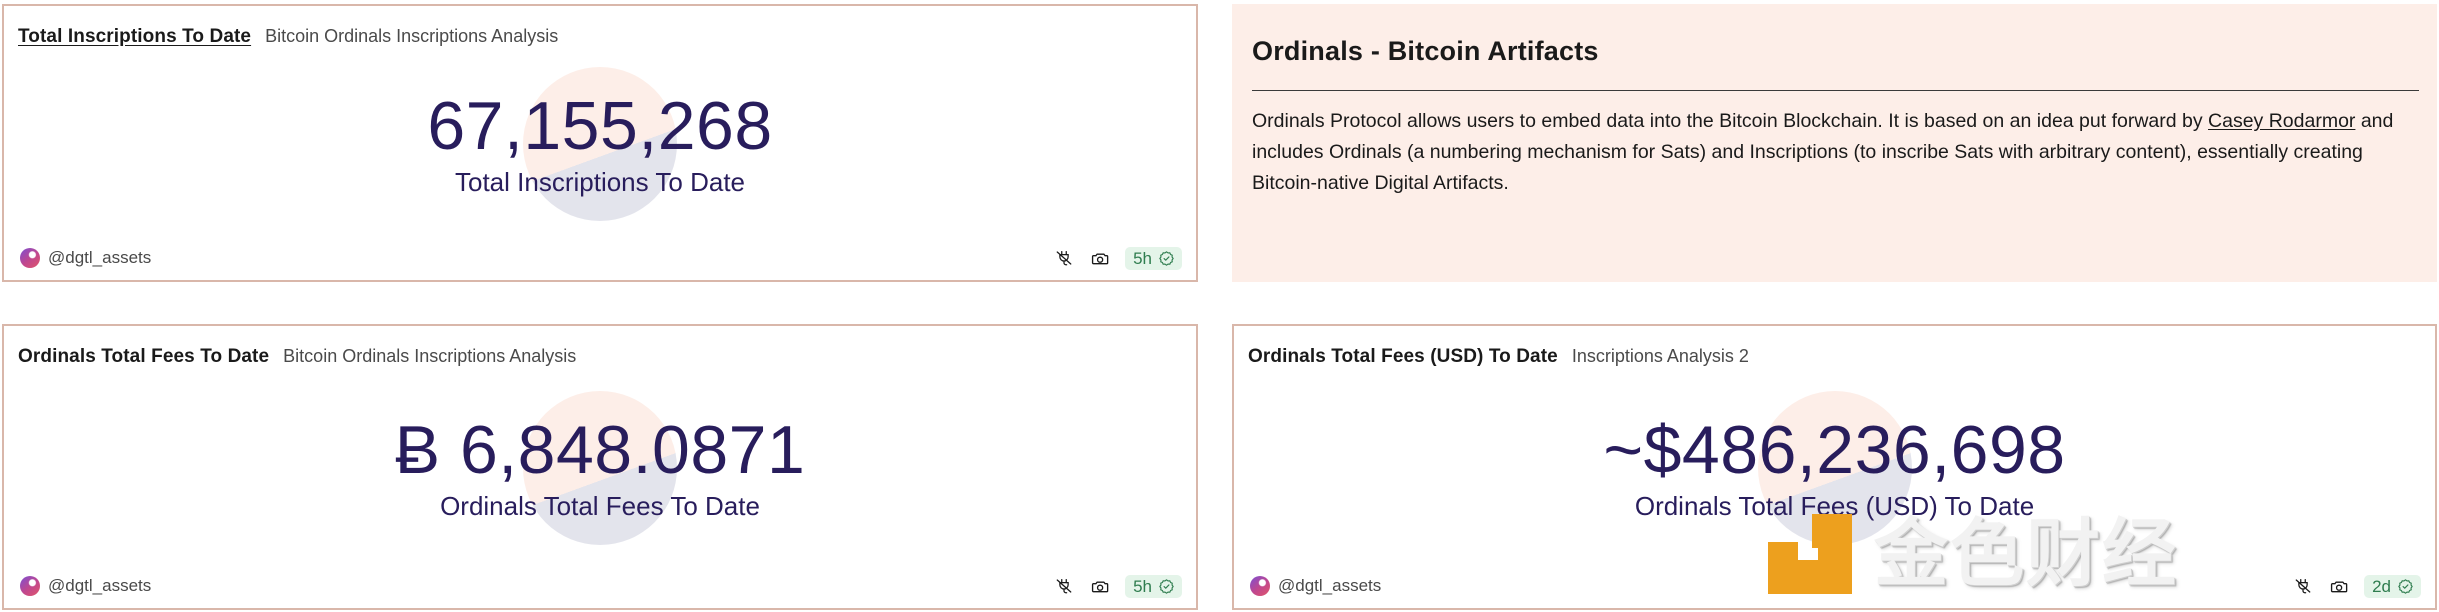 The height and width of the screenshot is (612, 2439). What do you see at coordinates (2381, 586) in the screenshot?
I see `age-text: 2d` at bounding box center [2381, 586].